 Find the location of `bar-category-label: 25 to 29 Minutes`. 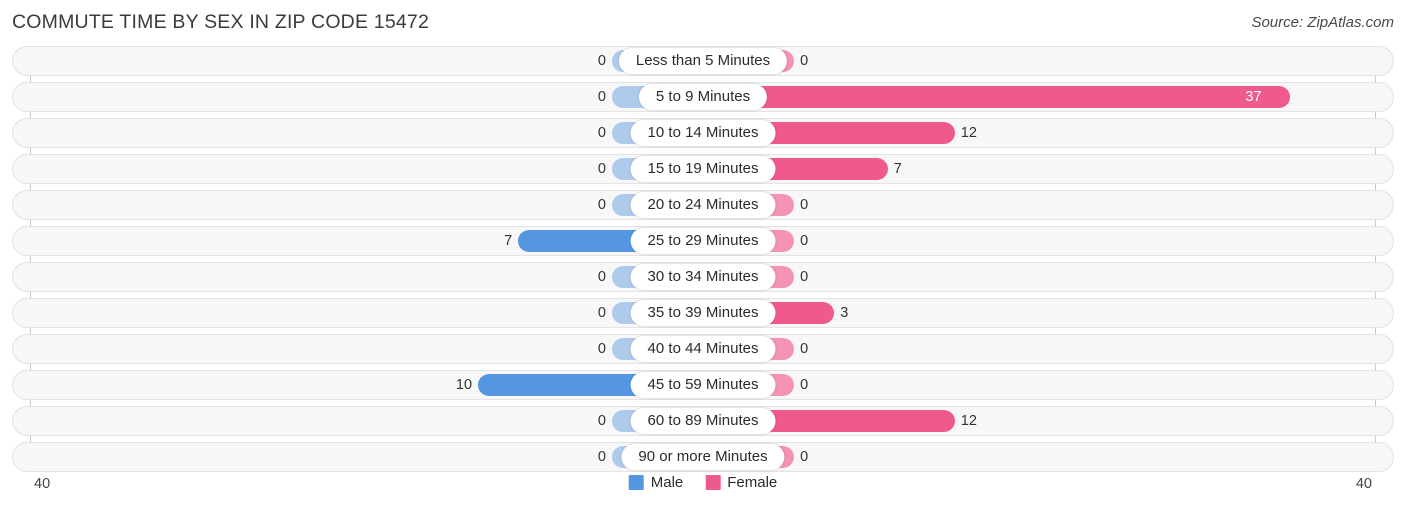

bar-category-label: 25 to 29 Minutes is located at coordinates (703, 241).